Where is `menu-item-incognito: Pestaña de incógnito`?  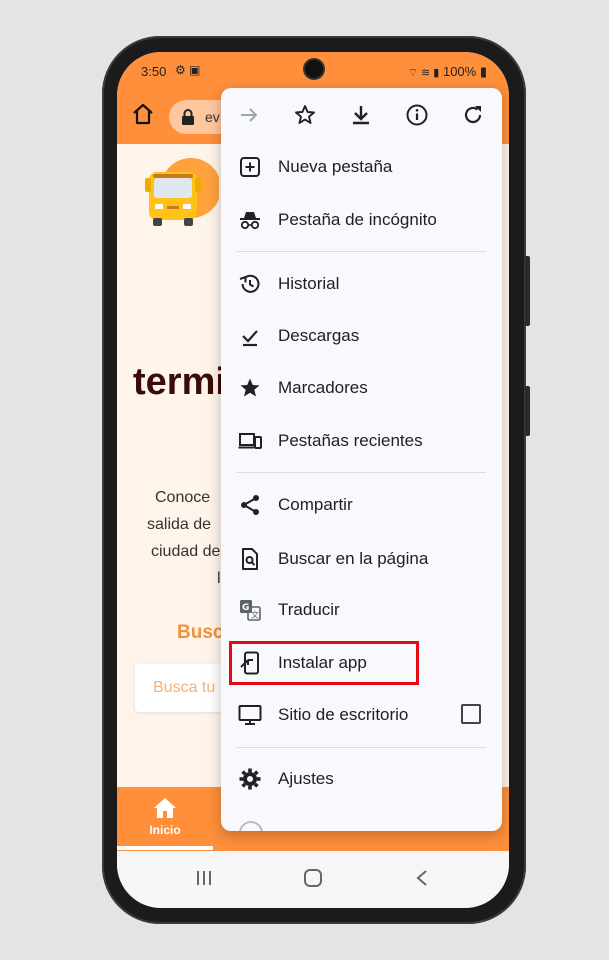
menu-item-incognito: Pestaña de incógnito is located at coordinates (361, 220).